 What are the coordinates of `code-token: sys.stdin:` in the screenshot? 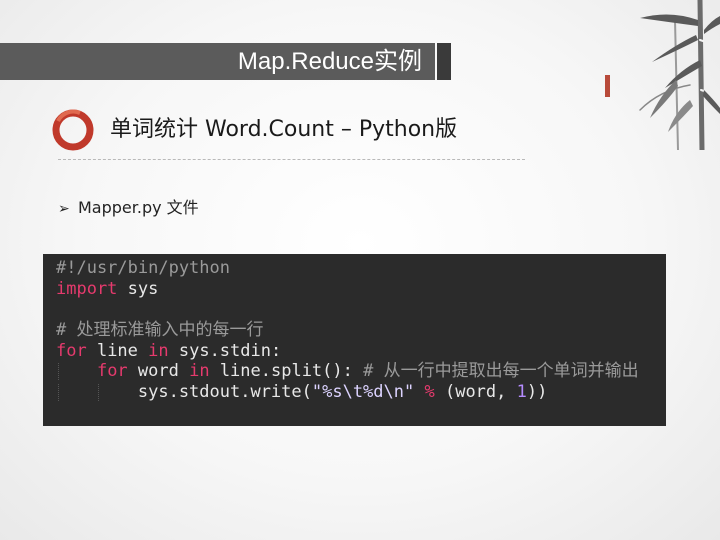 It's located at (225, 350).